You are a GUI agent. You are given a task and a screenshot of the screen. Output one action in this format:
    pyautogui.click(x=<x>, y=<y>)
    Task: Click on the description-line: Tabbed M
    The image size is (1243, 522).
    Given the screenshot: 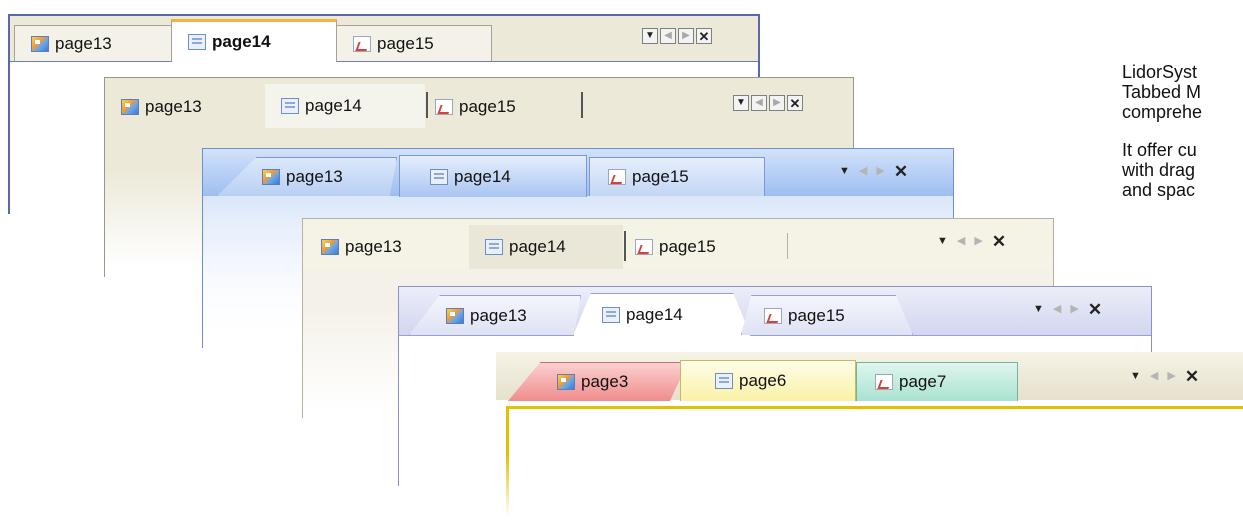 What is the action you would take?
    pyautogui.click(x=1162, y=92)
    